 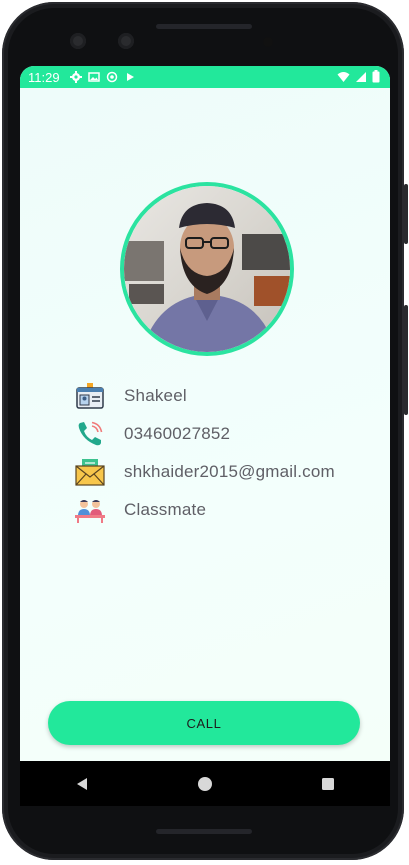 What do you see at coordinates (165, 509) in the screenshot?
I see `contact-relation: Classmate` at bounding box center [165, 509].